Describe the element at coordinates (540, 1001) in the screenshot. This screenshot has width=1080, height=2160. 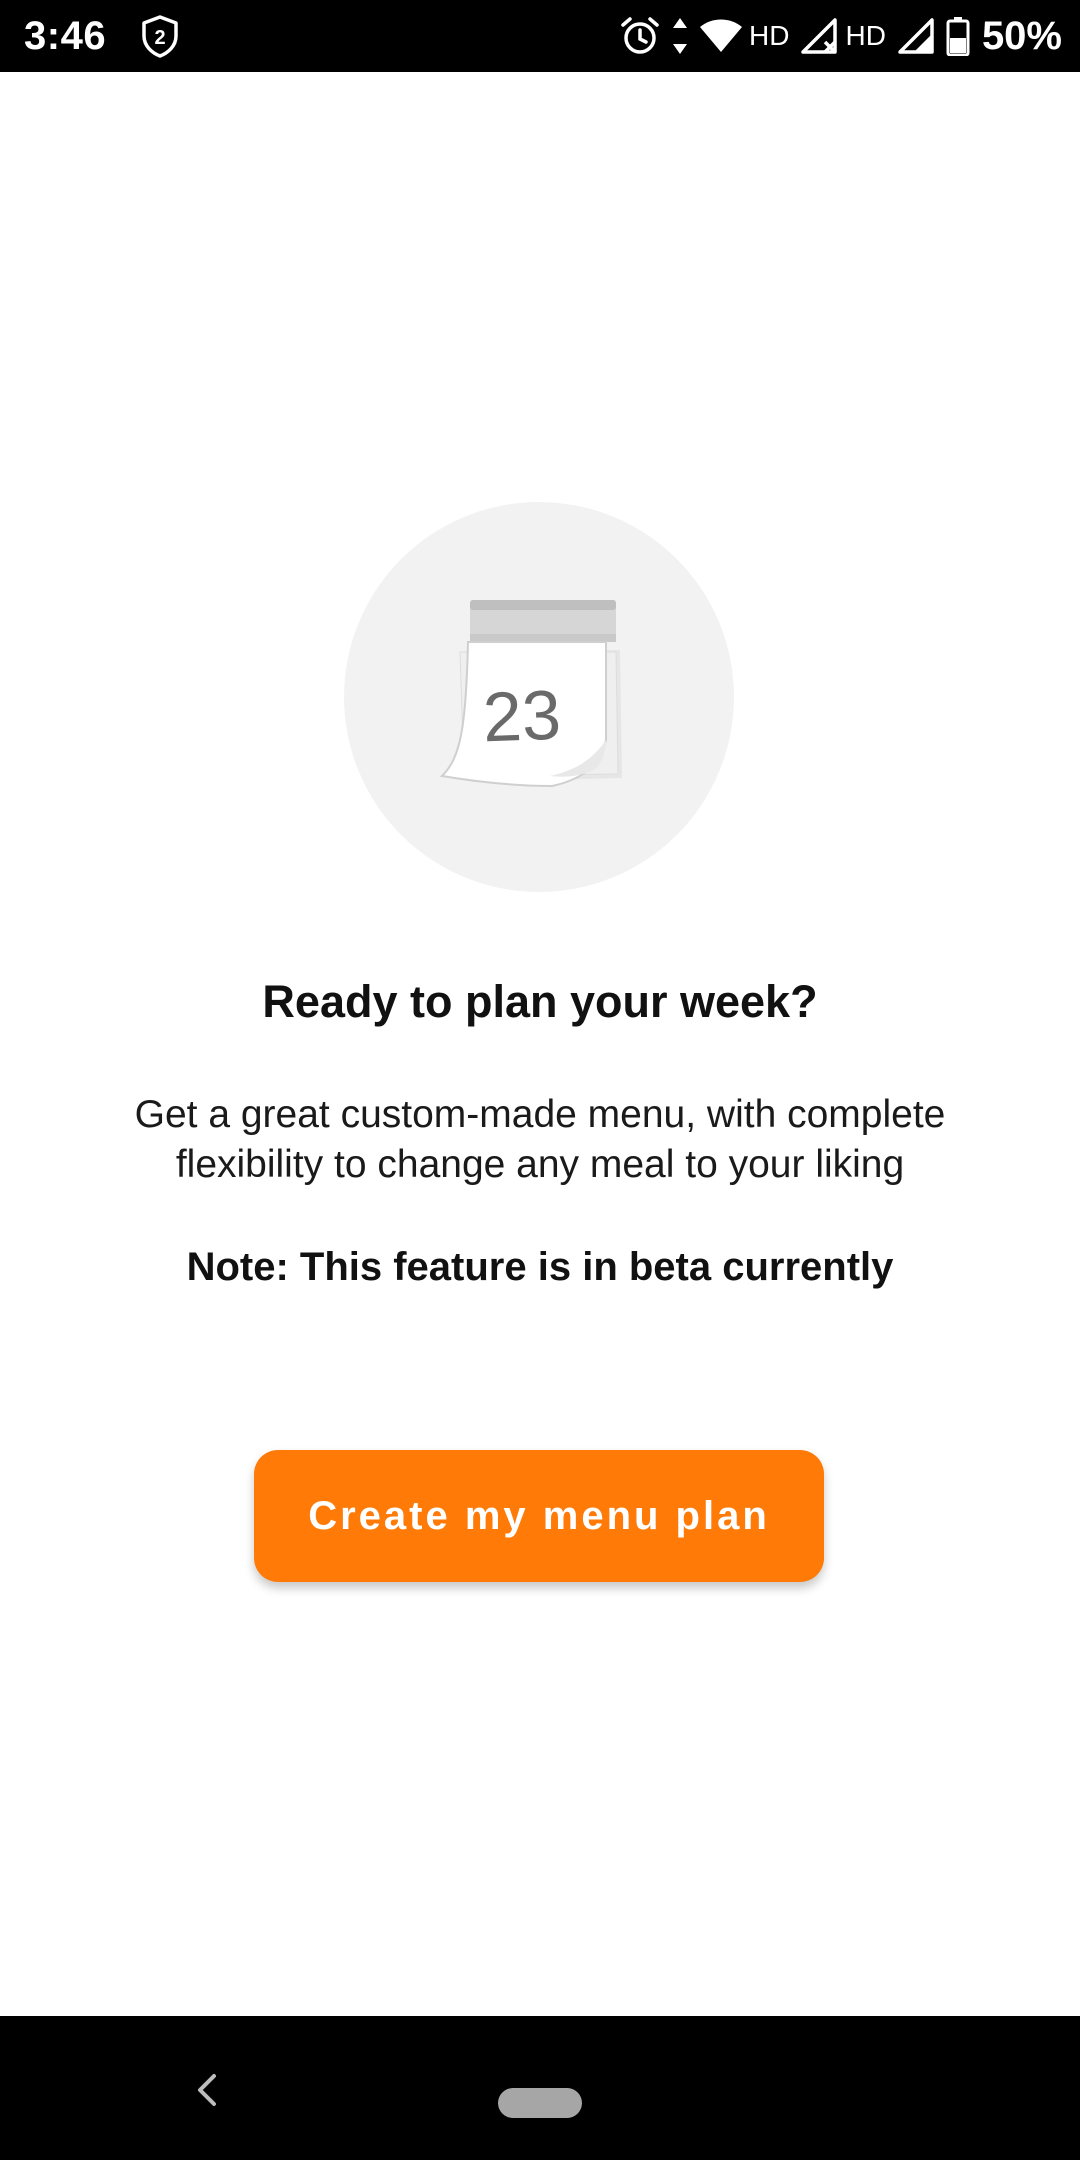
I see `headline: Ready to plan your week?` at that location.